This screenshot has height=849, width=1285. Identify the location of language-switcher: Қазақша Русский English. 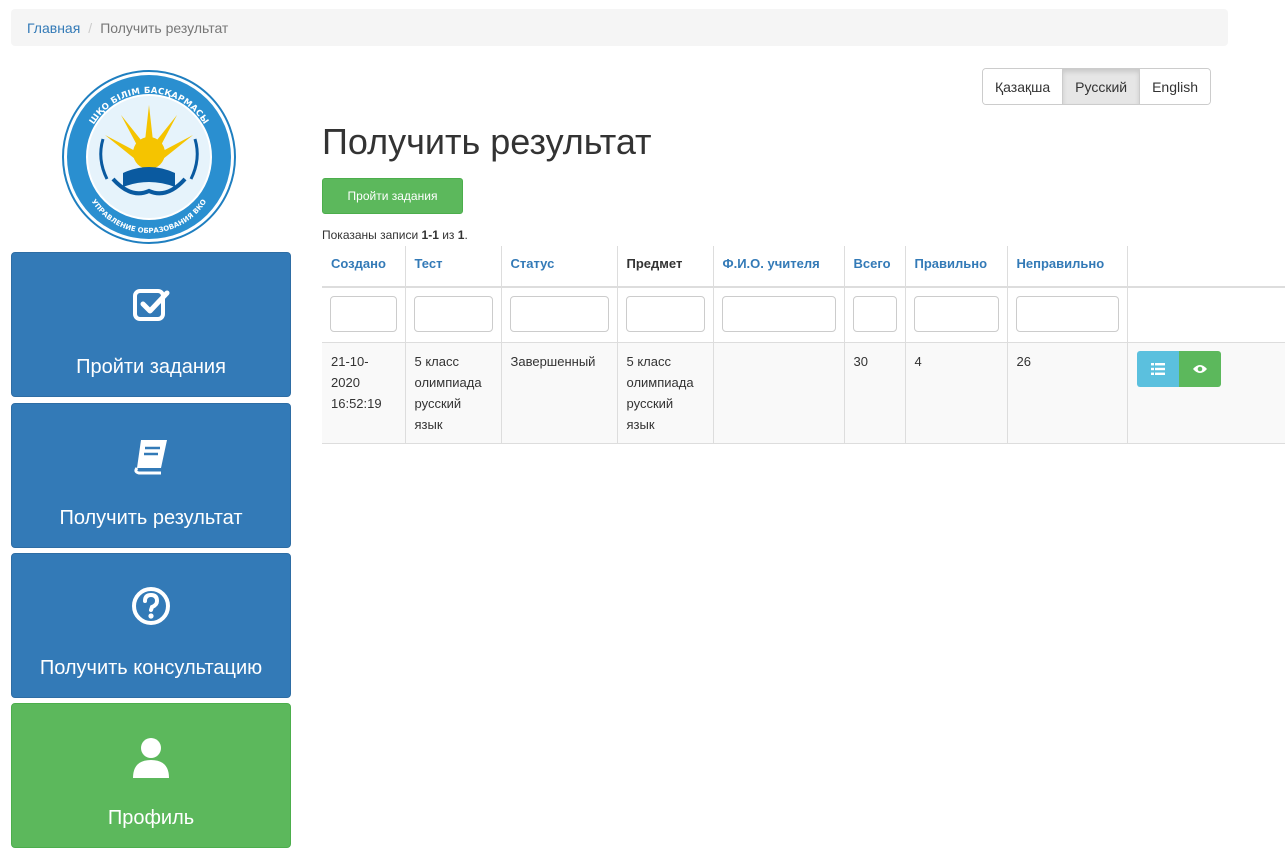
(1097, 86).